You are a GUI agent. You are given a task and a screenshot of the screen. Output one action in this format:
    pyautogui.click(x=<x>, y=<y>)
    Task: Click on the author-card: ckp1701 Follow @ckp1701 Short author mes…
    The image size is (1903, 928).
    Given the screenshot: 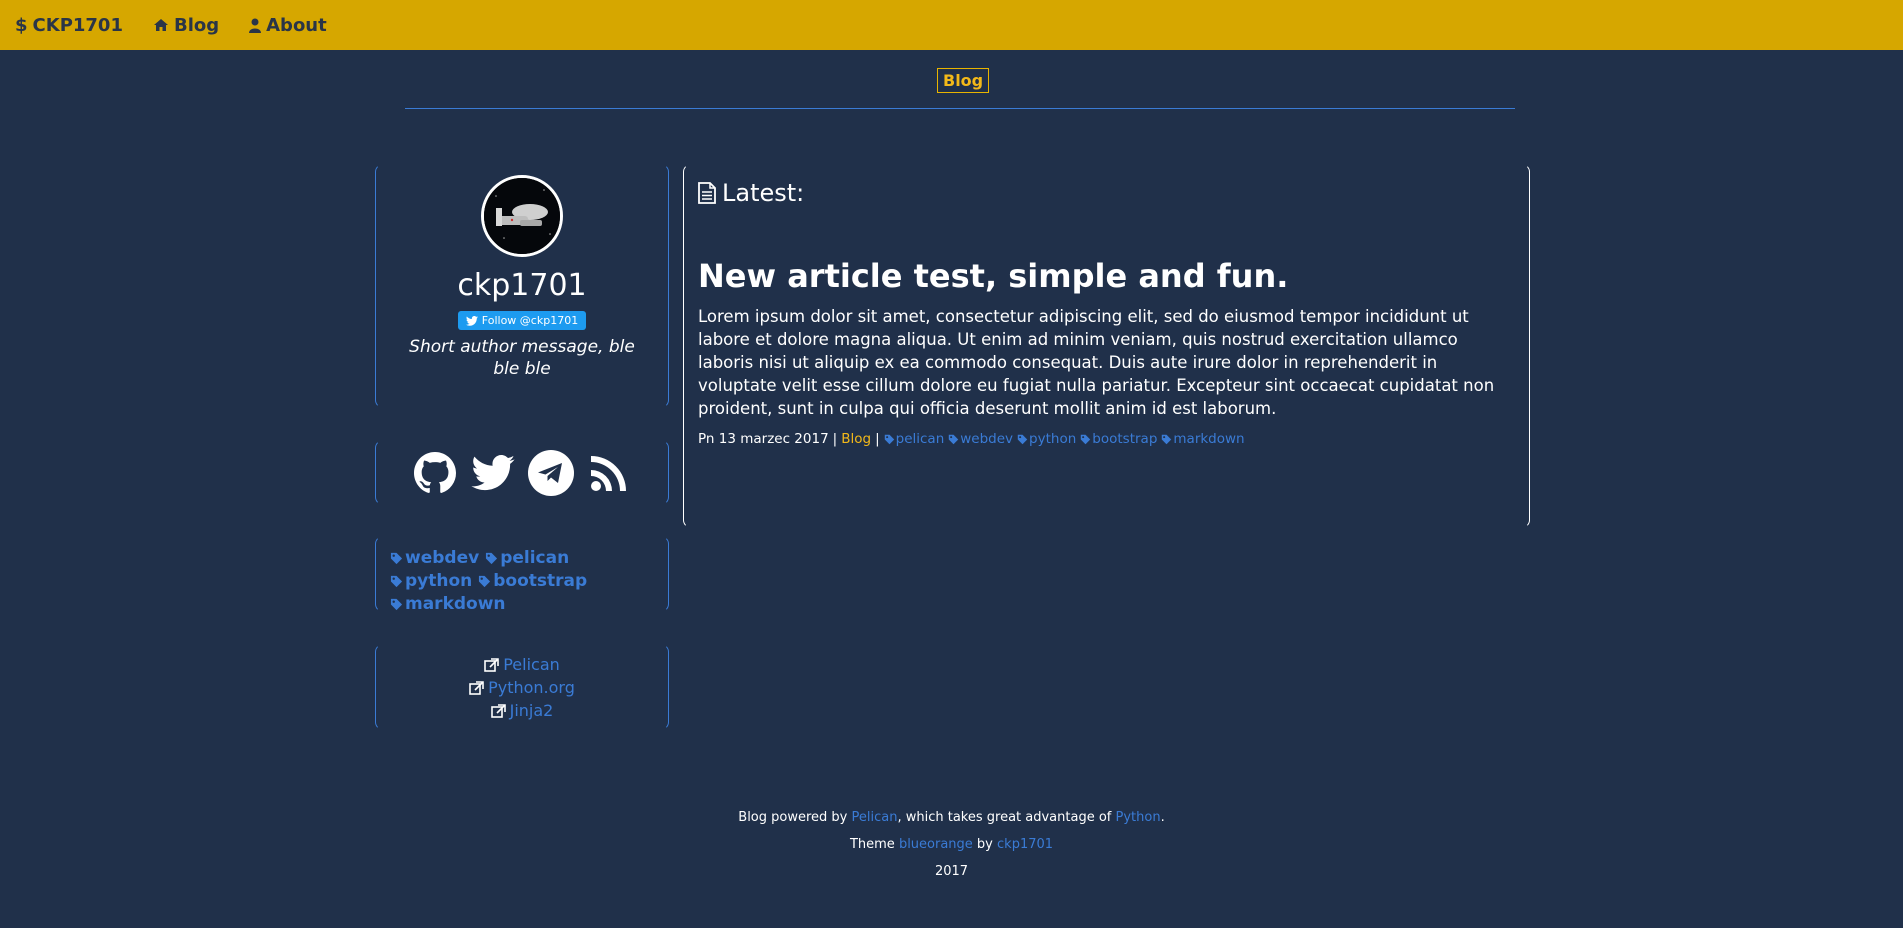 What is the action you would take?
    pyautogui.click(x=522, y=286)
    